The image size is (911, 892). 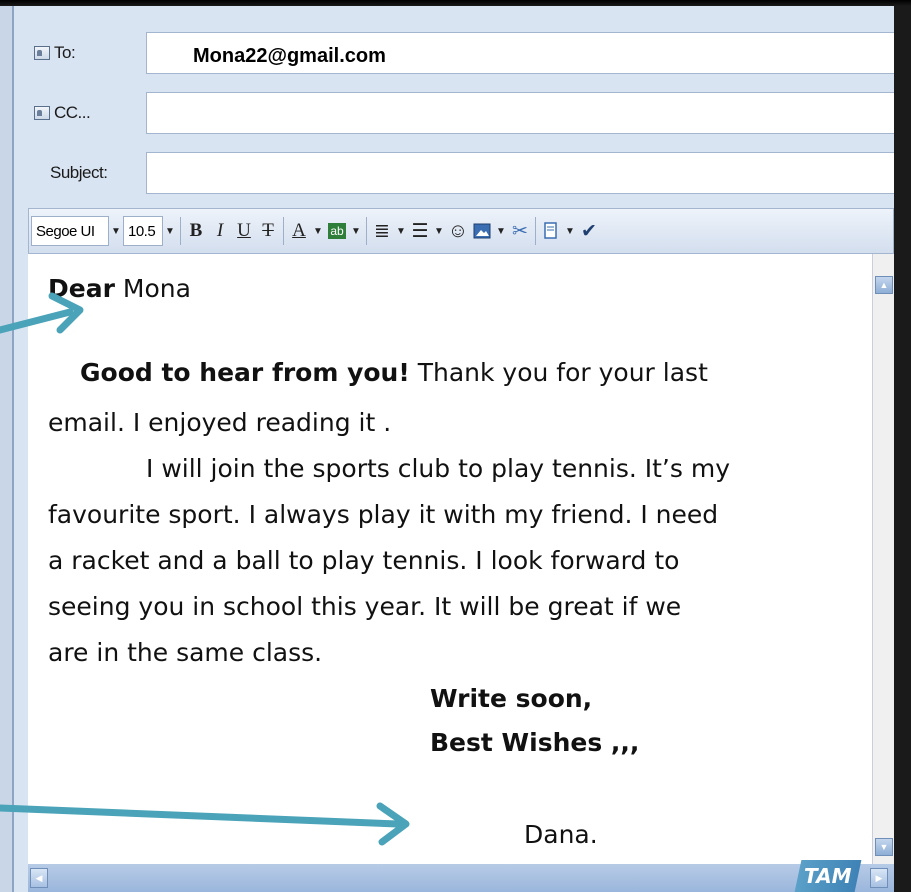 I want to click on font-name-select: Segoe UI, so click(x=70, y=231).